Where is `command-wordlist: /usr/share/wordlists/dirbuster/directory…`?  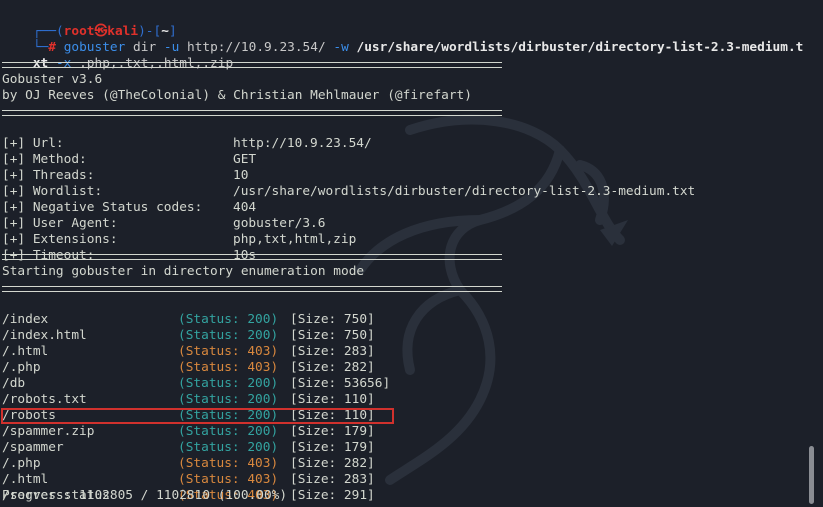
command-wordlist: /usr/share/wordlists/dirbuster/directory… is located at coordinates (576, 47).